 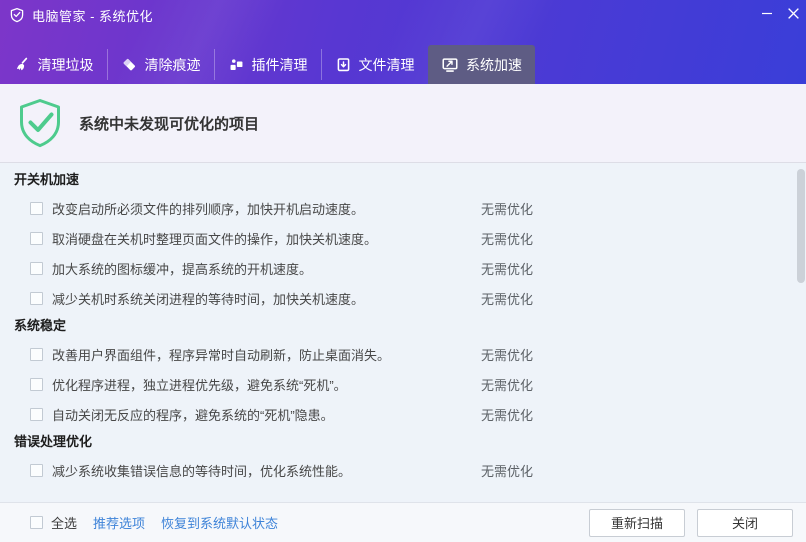 I want to click on tab-bar: 清理垃圾 清除痕迹 插件清理 文件清理 系统加速, so click(x=267, y=64).